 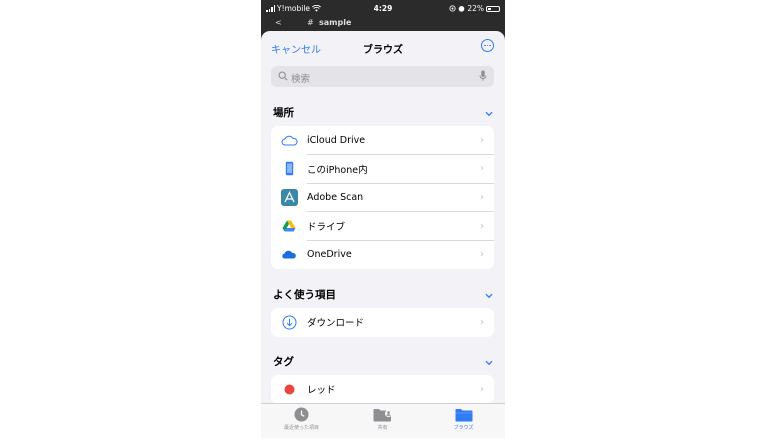 I want to click on status-right-group: 22%, so click(x=474, y=8).